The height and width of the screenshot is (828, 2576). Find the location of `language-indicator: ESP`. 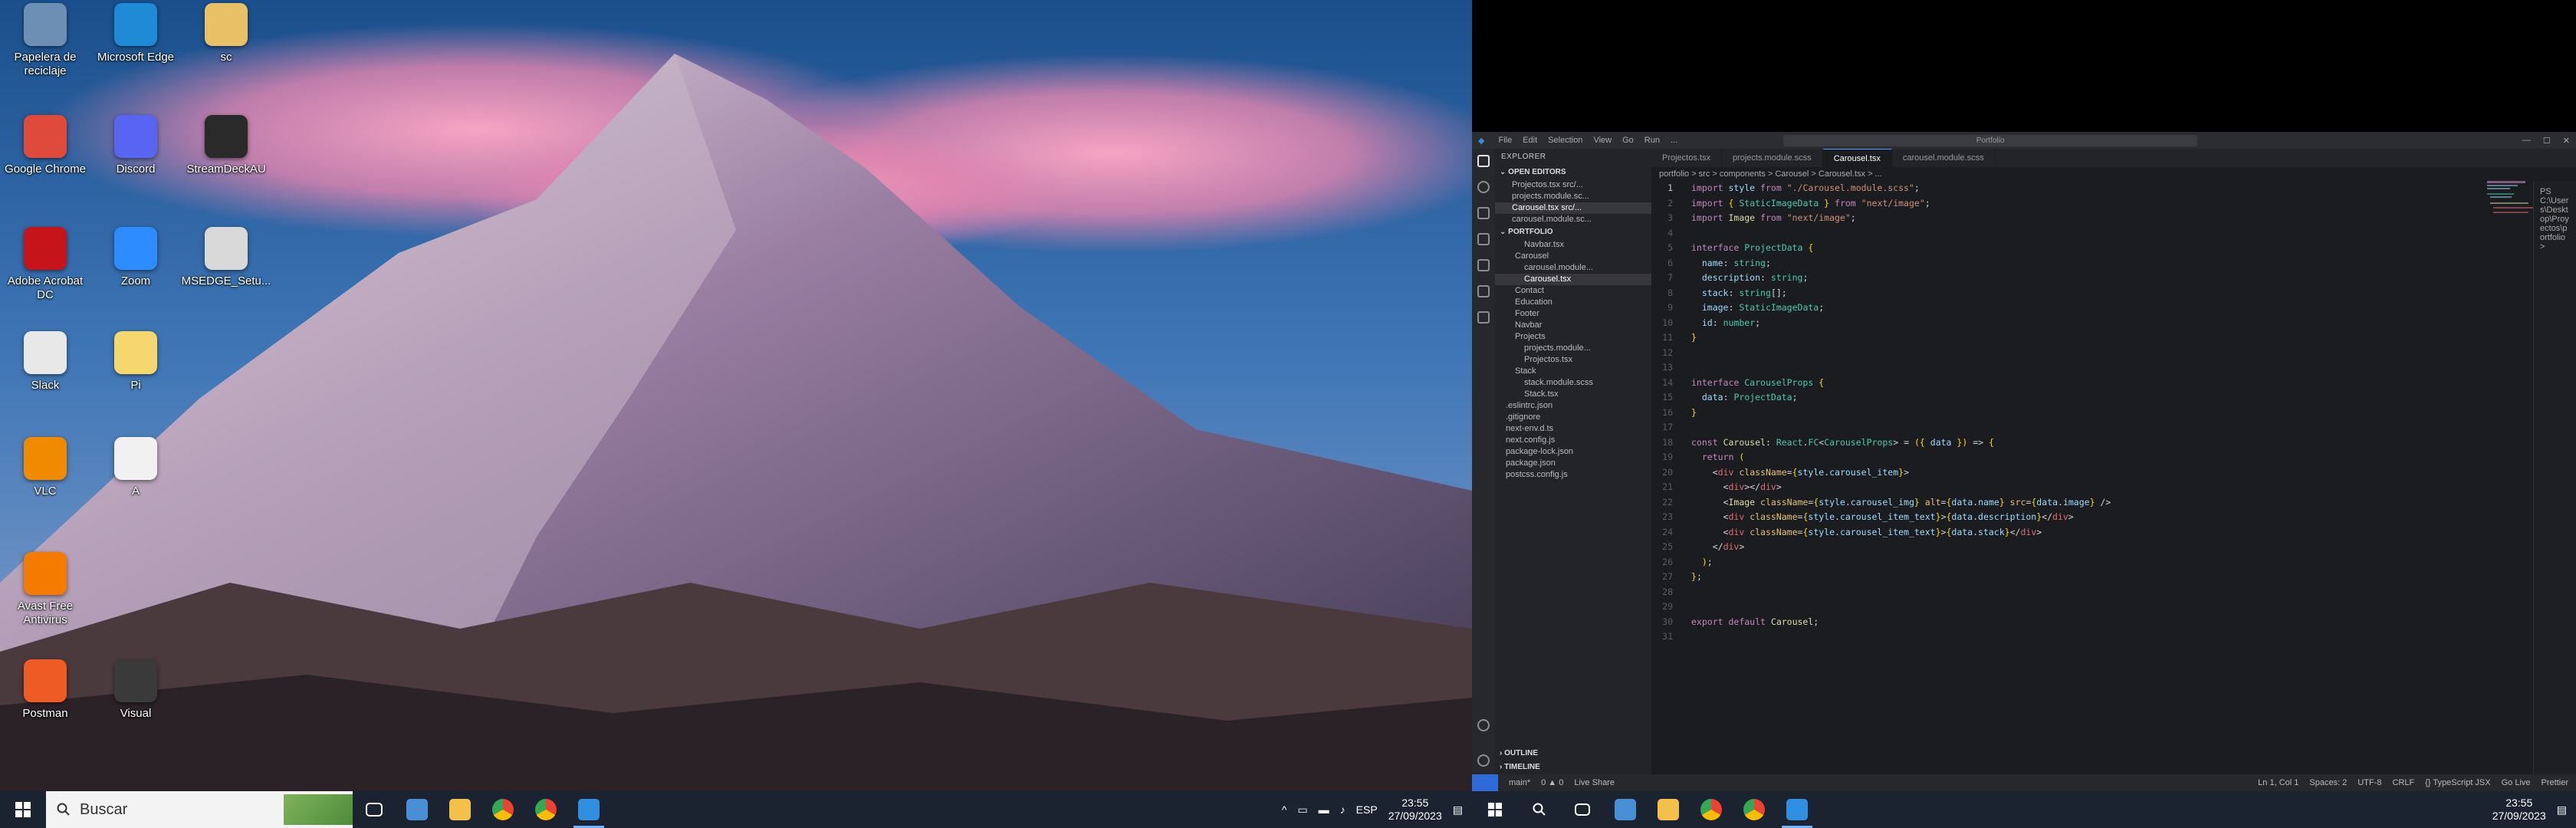

language-indicator: ESP is located at coordinates (1367, 809).